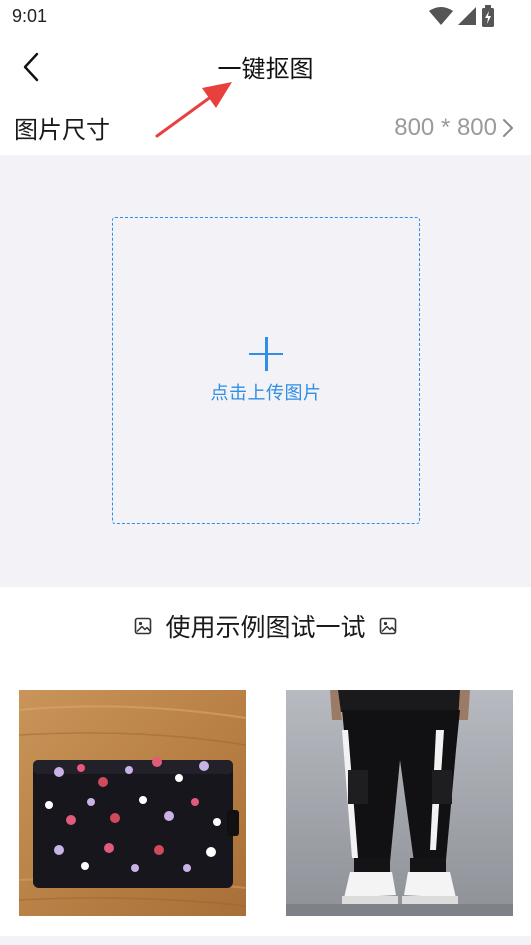  What do you see at coordinates (30, 16) in the screenshot?
I see `status-time: 9:01` at bounding box center [30, 16].